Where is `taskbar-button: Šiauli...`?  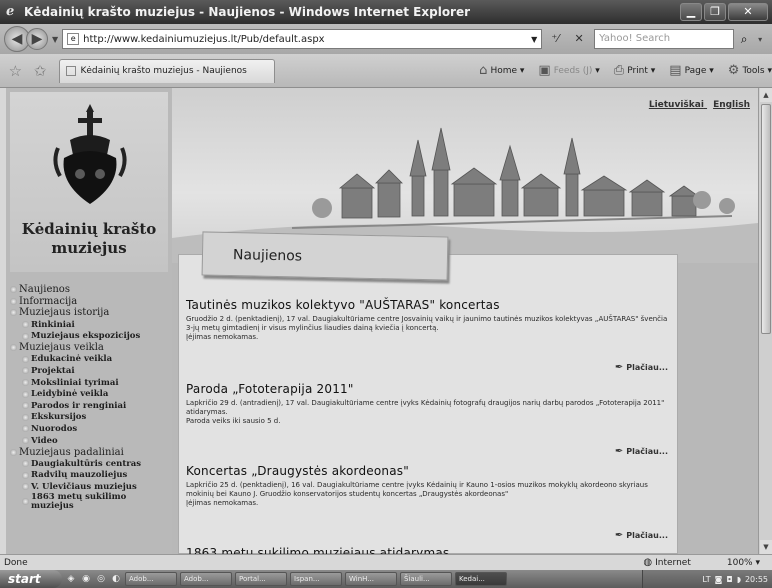 taskbar-button: Šiauli... is located at coordinates (426, 579).